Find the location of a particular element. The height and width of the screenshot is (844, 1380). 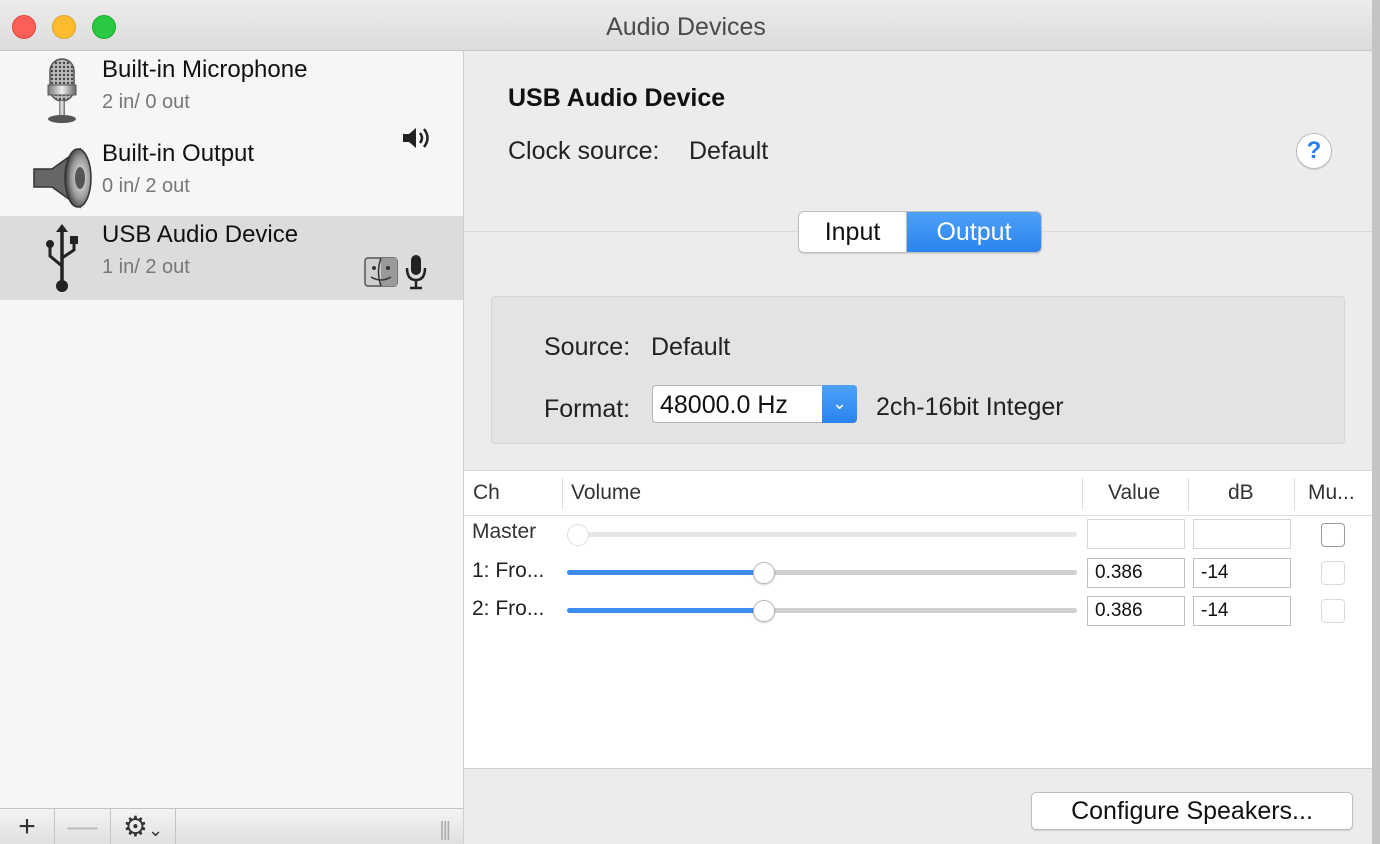

master-mute-checkbox is located at coordinates (1333, 535).